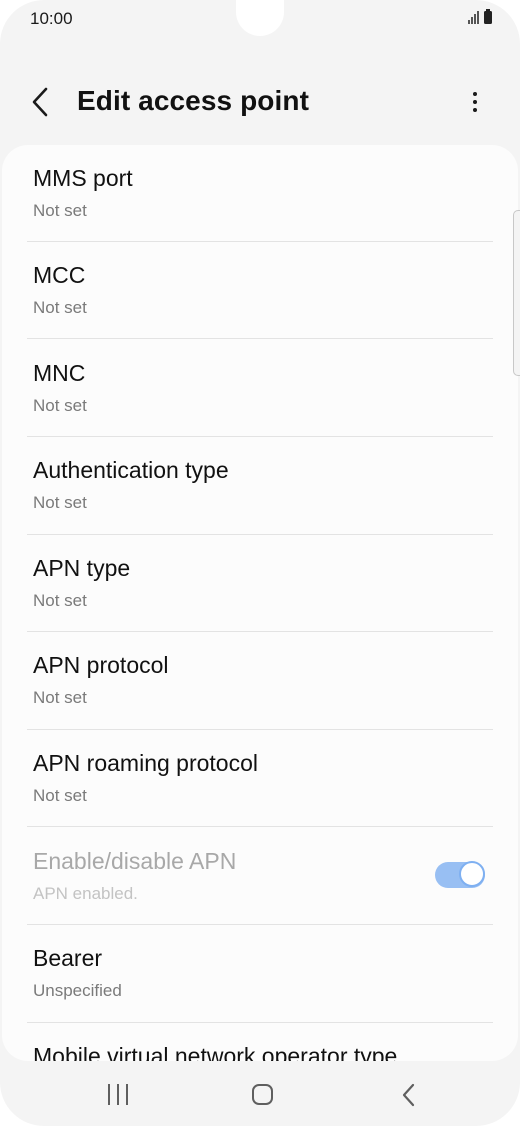 This screenshot has width=520, height=1126. I want to click on list-item-title: APN roaming protocol, so click(145, 763).